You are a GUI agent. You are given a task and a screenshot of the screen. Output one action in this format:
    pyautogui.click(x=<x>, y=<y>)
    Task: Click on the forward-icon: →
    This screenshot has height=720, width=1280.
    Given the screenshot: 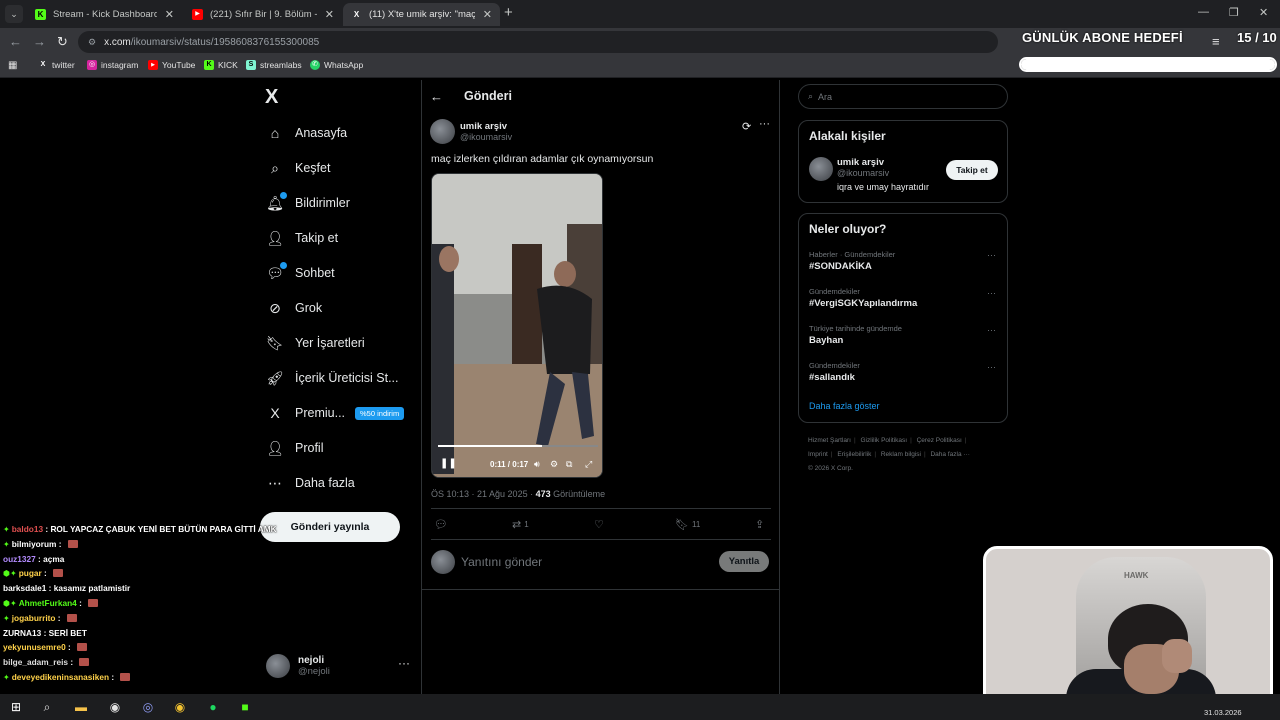 What is the action you would take?
    pyautogui.click(x=39, y=41)
    